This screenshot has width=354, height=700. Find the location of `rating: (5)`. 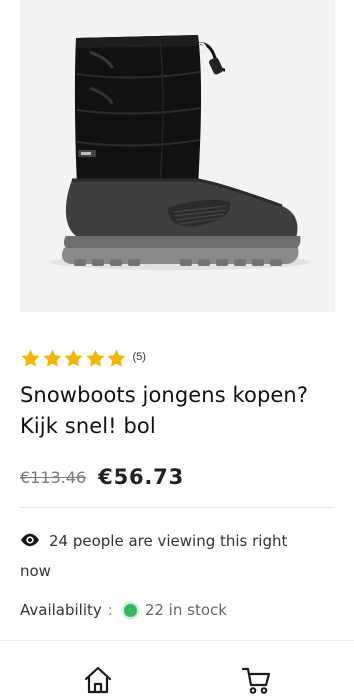

rating: (5) is located at coordinates (83, 358).